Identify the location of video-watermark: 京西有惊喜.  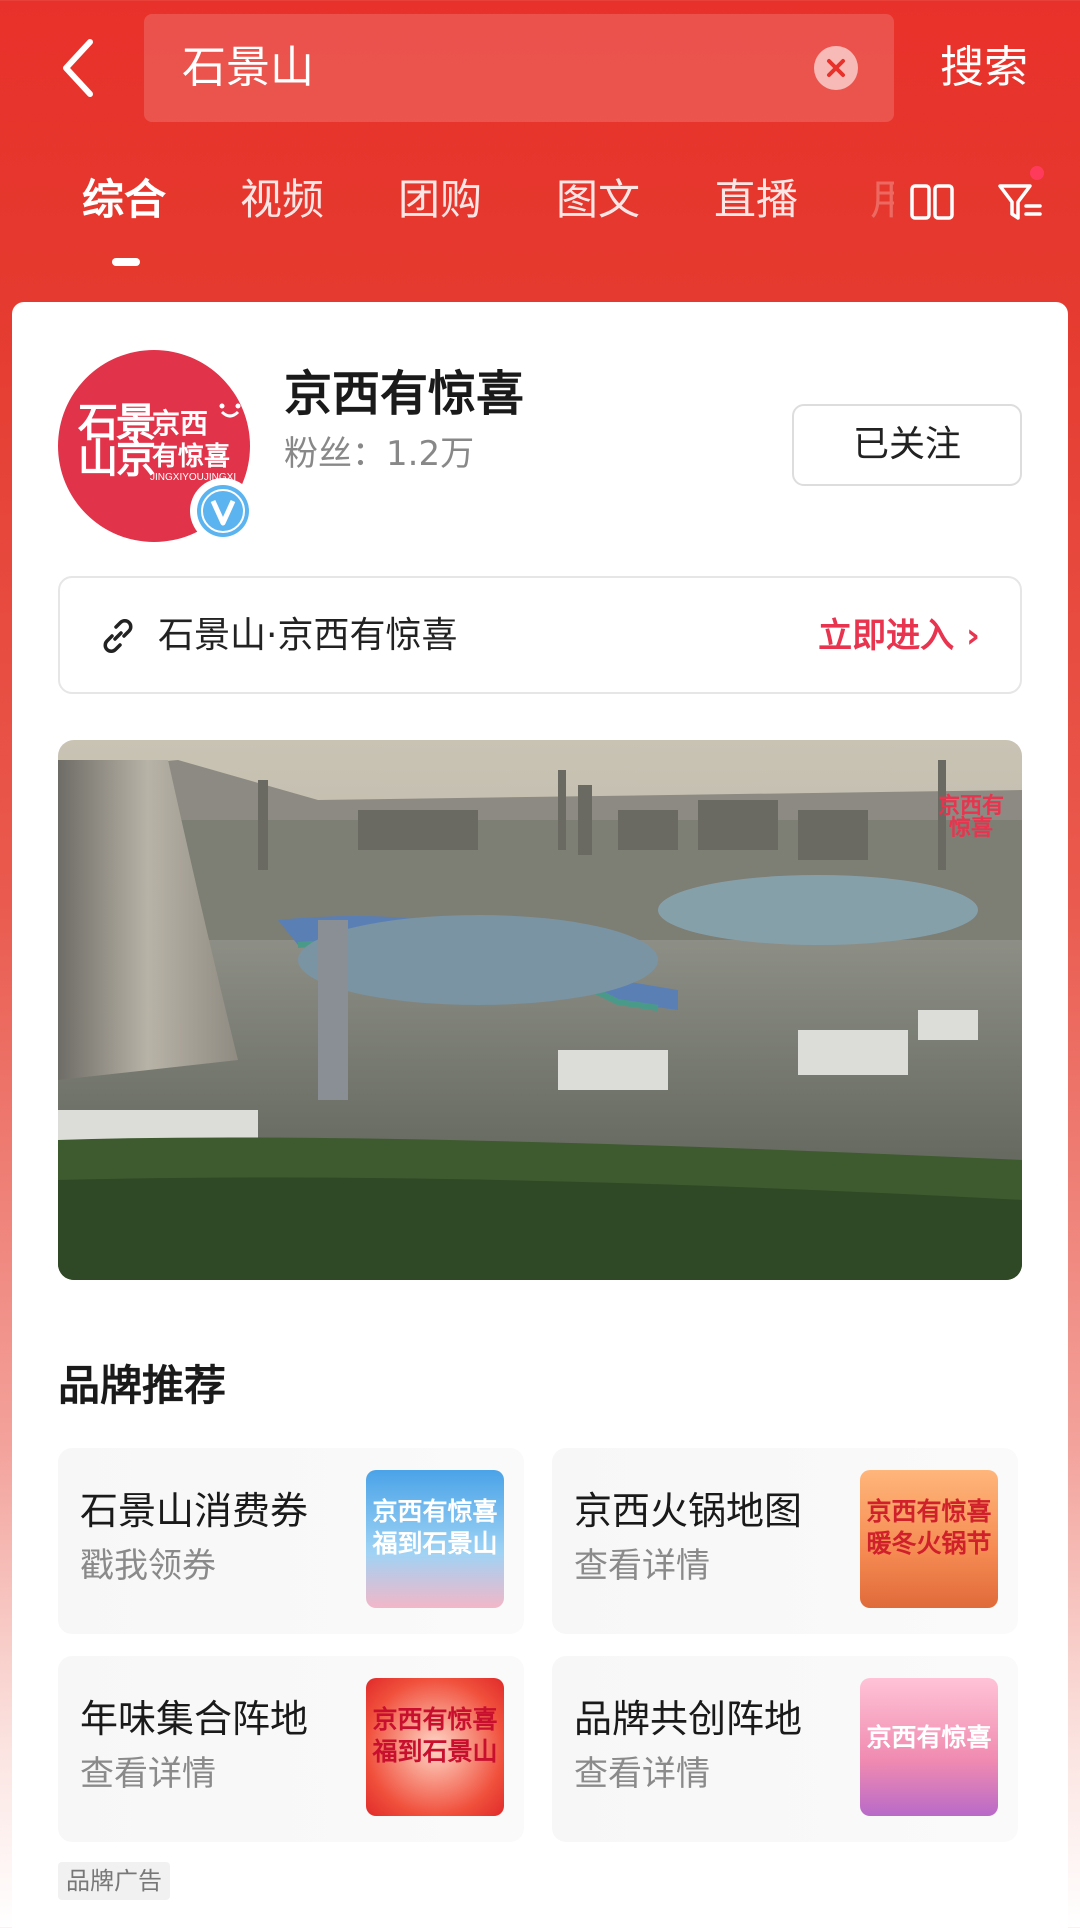
(970, 817).